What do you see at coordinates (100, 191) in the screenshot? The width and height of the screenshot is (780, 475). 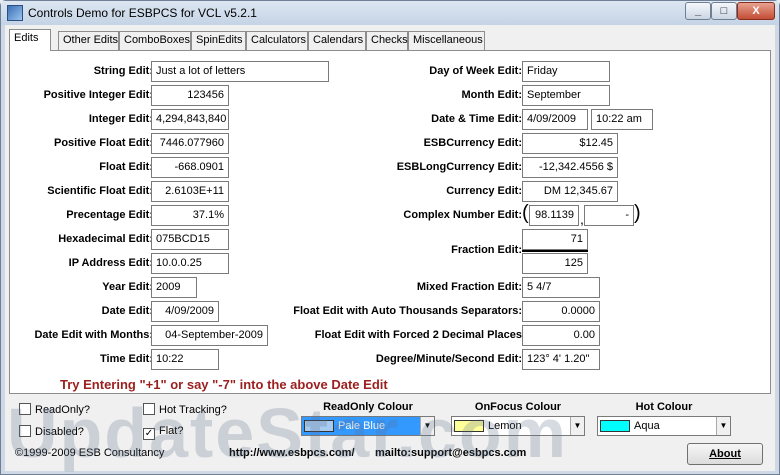 I see `scientific-float-edit-label: Scientific Float Edit:` at bounding box center [100, 191].